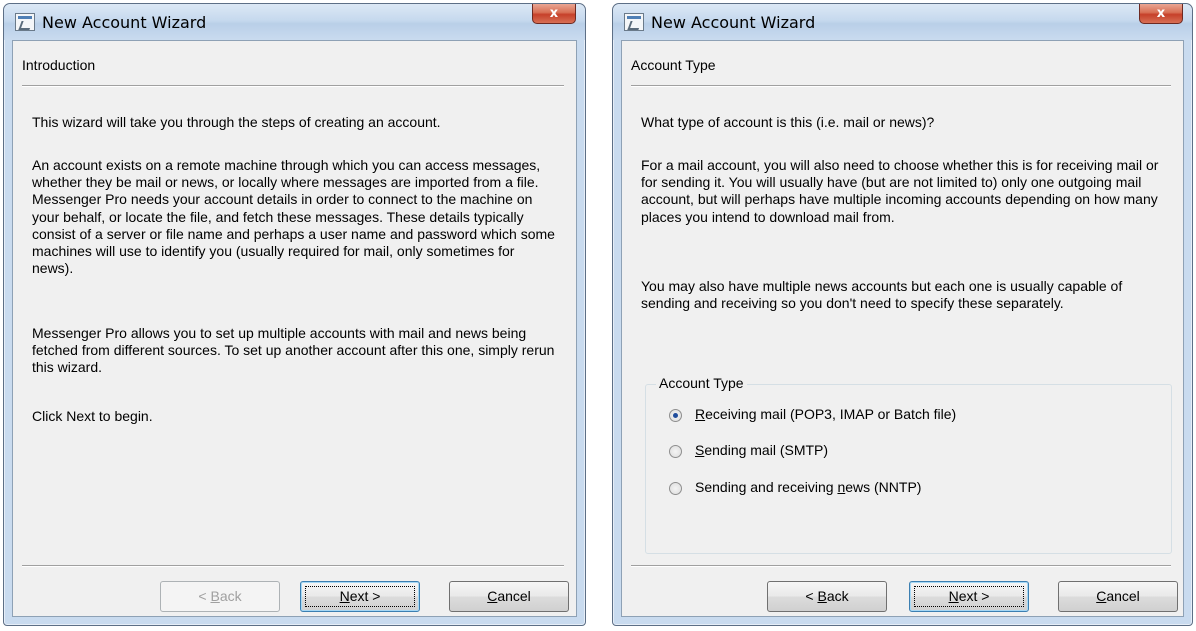 The image size is (1196, 631). What do you see at coordinates (675, 415) in the screenshot?
I see `radio-button-checked` at bounding box center [675, 415].